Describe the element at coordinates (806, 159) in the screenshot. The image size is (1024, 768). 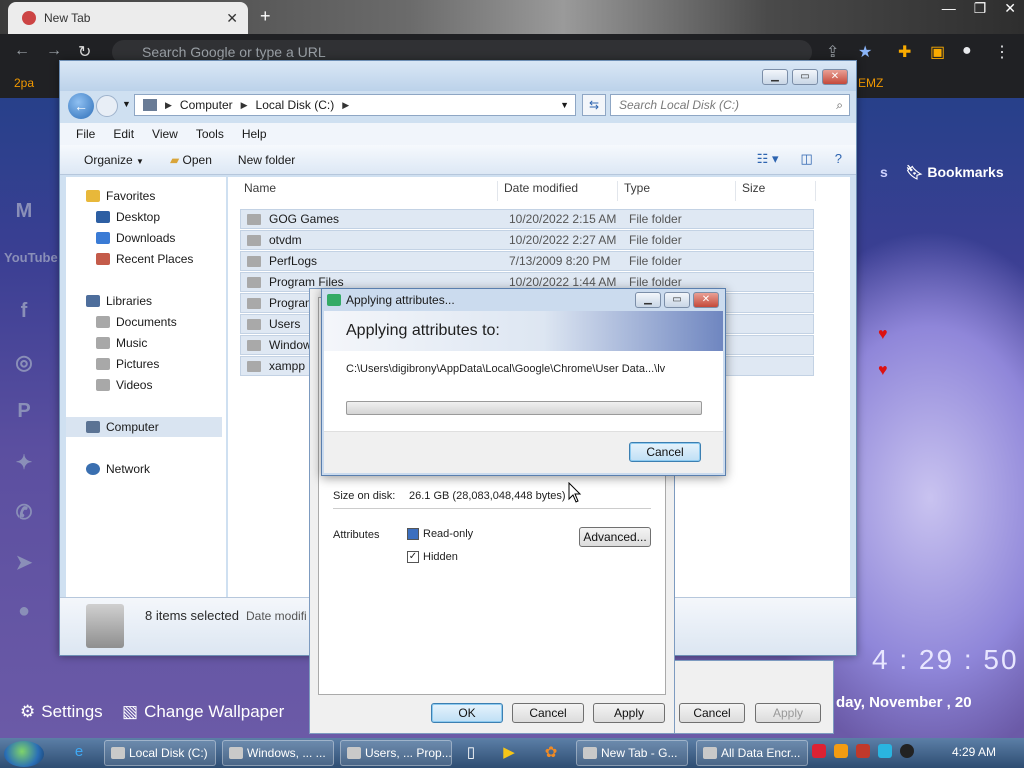
I see `preview-pane-icon: ◫` at that location.